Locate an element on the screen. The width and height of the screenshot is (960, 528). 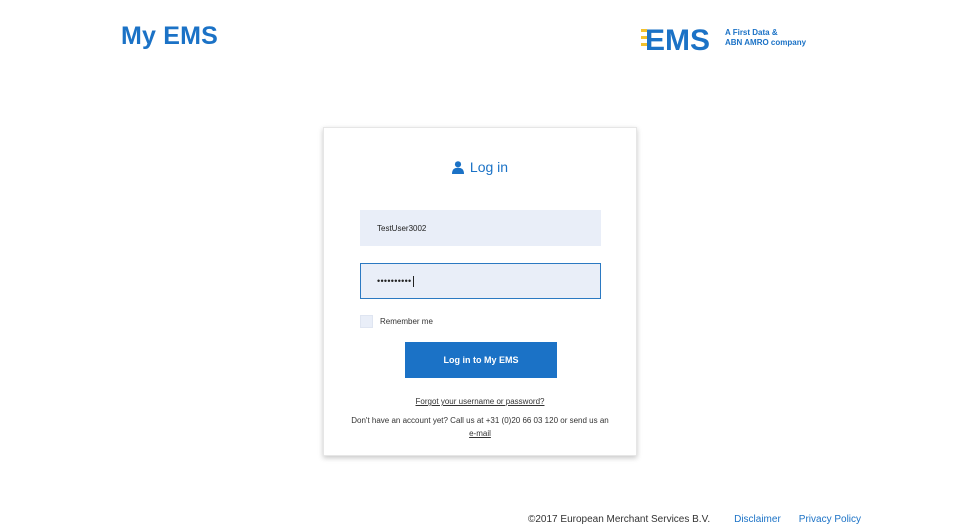
ems-wordmark: EMS is located at coordinates (680, 38).